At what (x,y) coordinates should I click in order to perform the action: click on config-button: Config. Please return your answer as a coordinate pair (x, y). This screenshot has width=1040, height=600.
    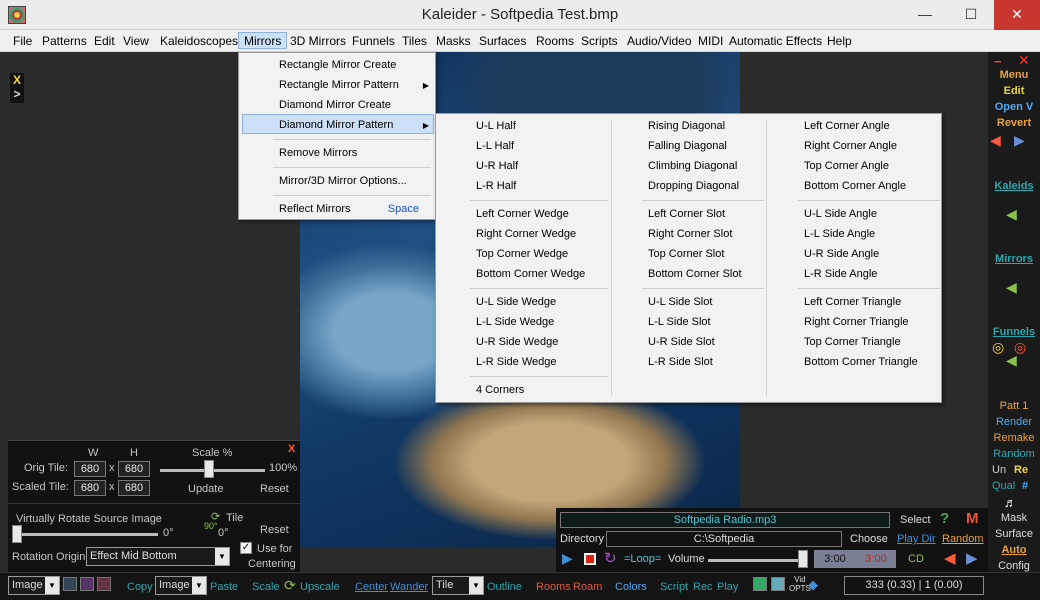
    Looking at the image, I should click on (1014, 566).